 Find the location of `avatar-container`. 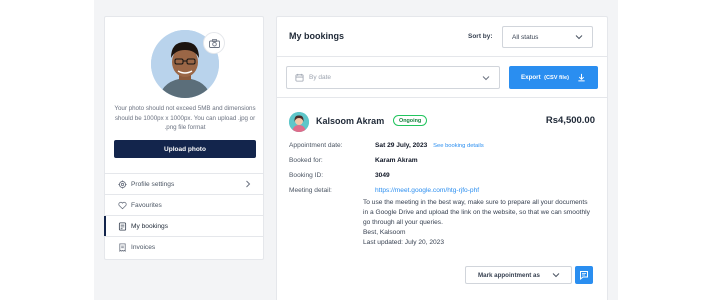

avatar-container is located at coordinates (188, 64).